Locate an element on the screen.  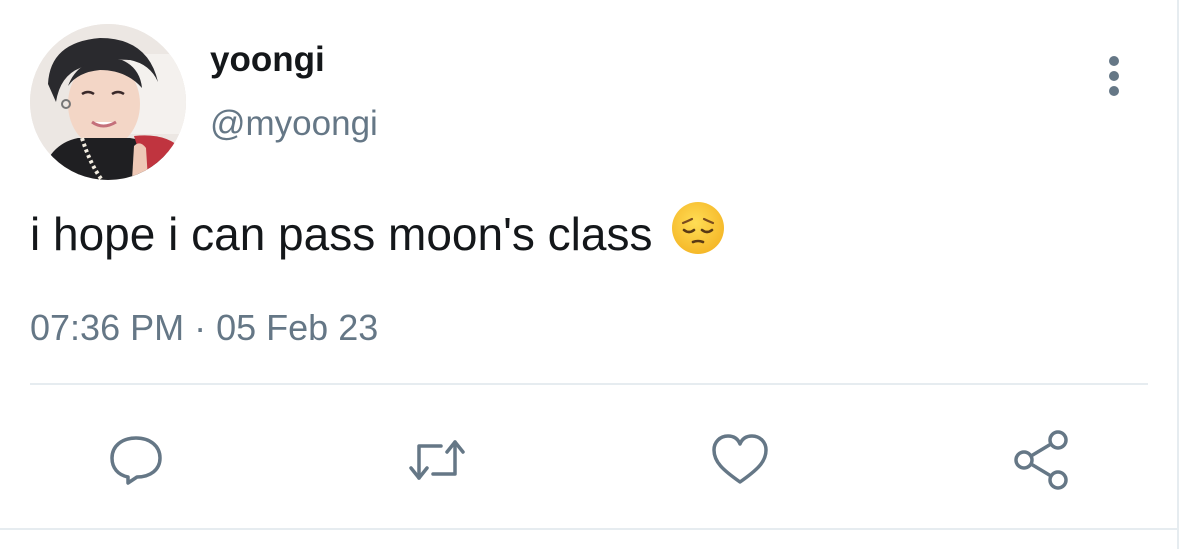
tweet-text: i hope i can pass moon's class is located at coordinates (377, 234).